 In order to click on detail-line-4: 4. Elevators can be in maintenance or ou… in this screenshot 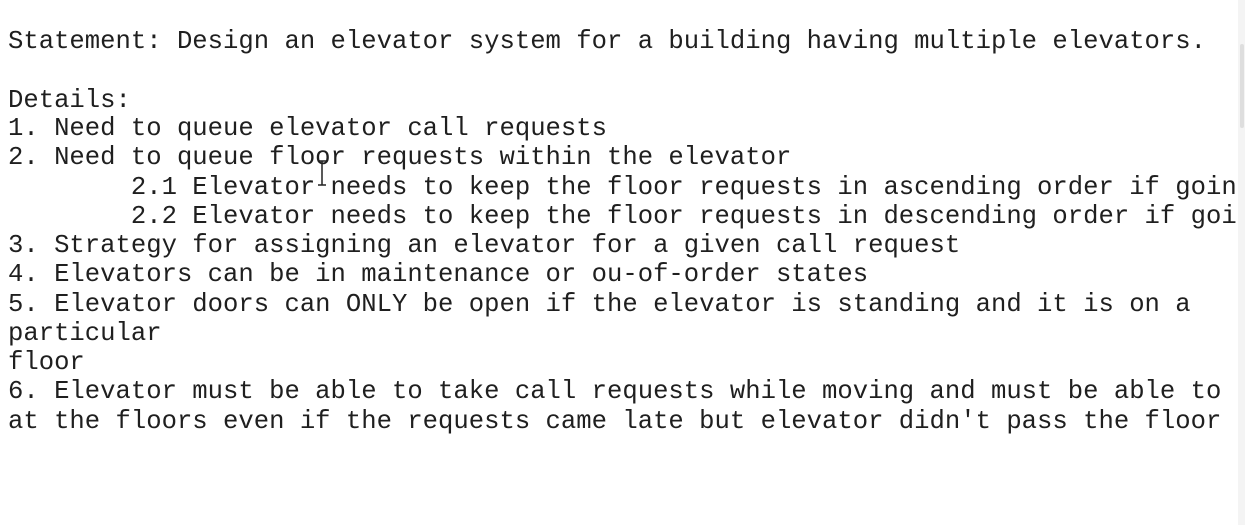, I will do `click(438, 274)`.